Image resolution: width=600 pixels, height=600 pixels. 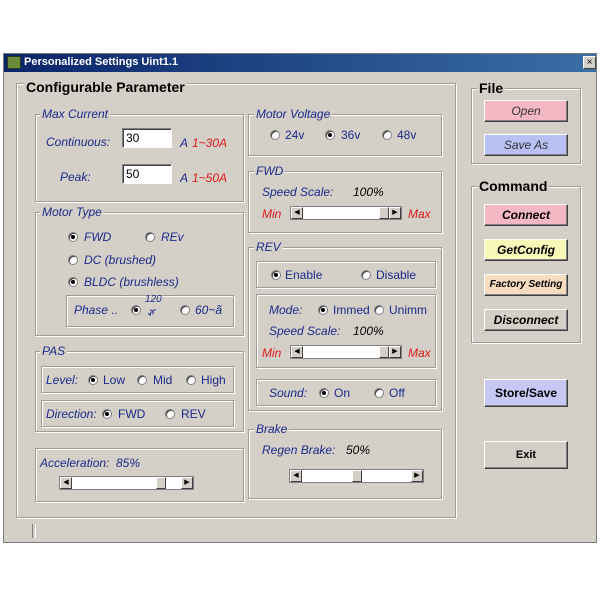 I want to click on factory-setting-button: Factory Setting, so click(x=526, y=285).